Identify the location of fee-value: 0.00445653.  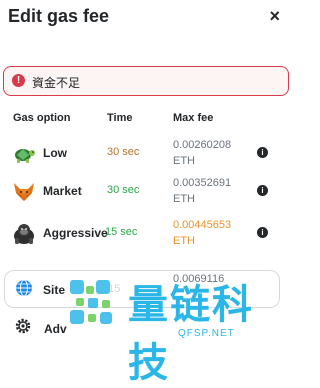
(202, 225).